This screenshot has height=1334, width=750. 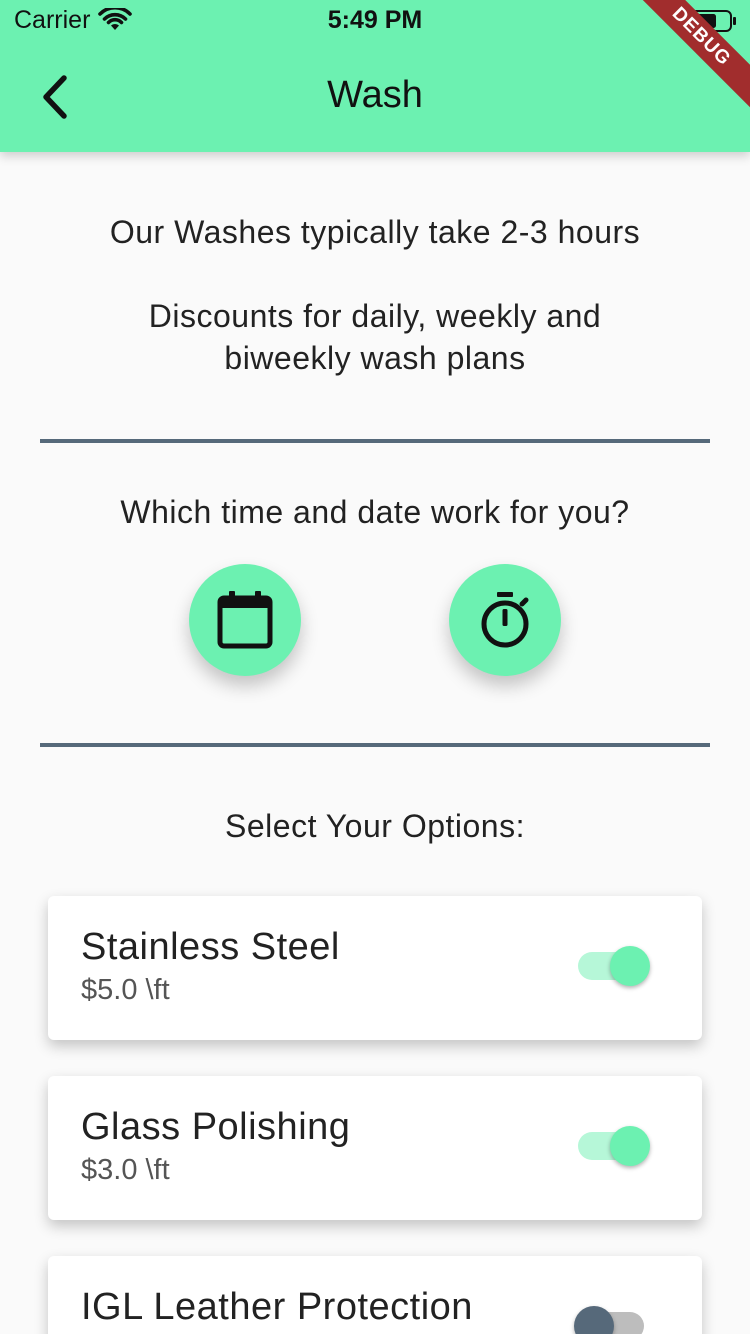 I want to click on discount-text-line1: Discounts for daily, weekly and, so click(x=375, y=316).